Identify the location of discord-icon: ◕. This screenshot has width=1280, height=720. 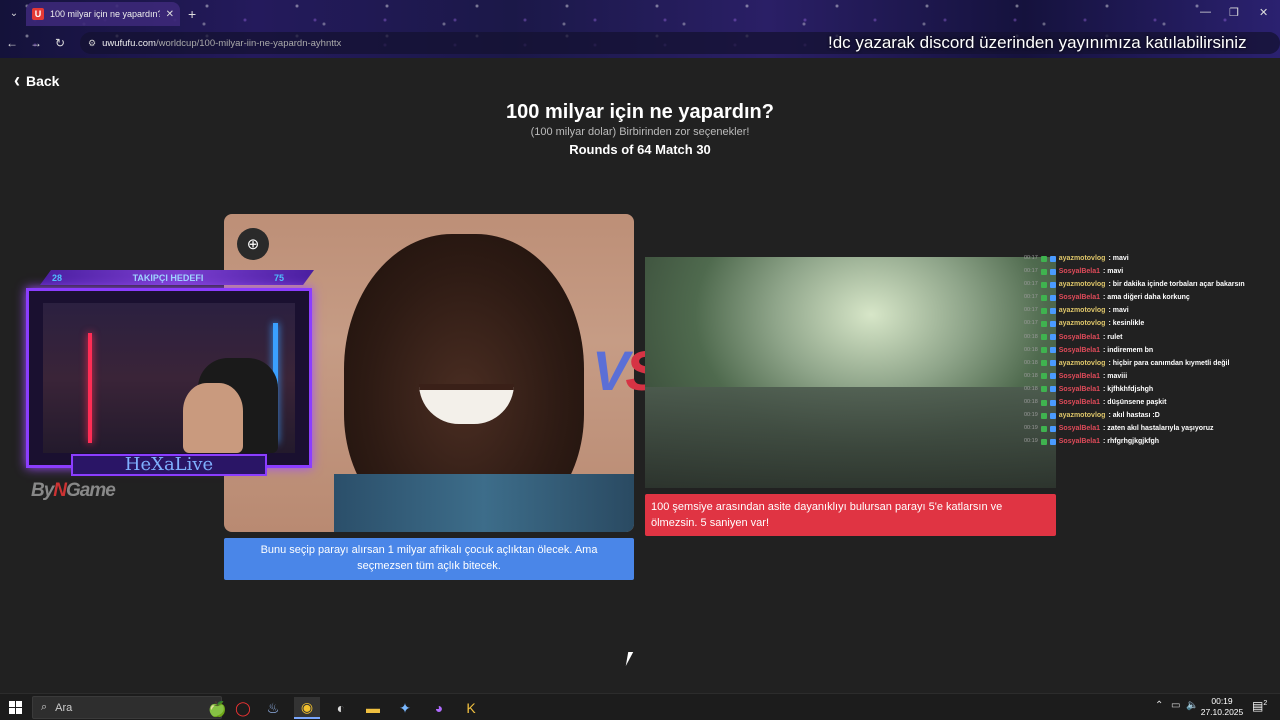
(439, 708).